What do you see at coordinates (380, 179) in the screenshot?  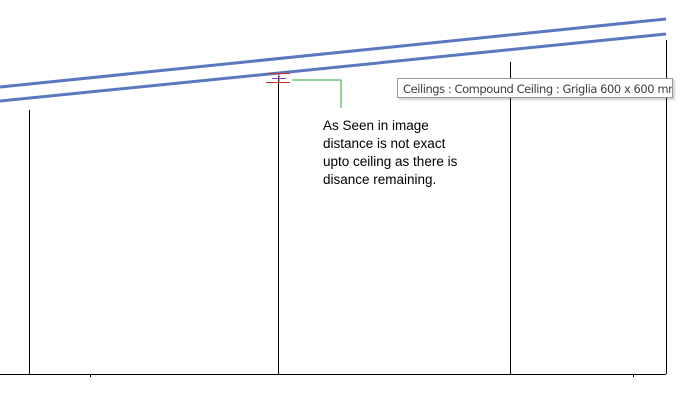 I see `annotation-line: disance remaining.` at bounding box center [380, 179].